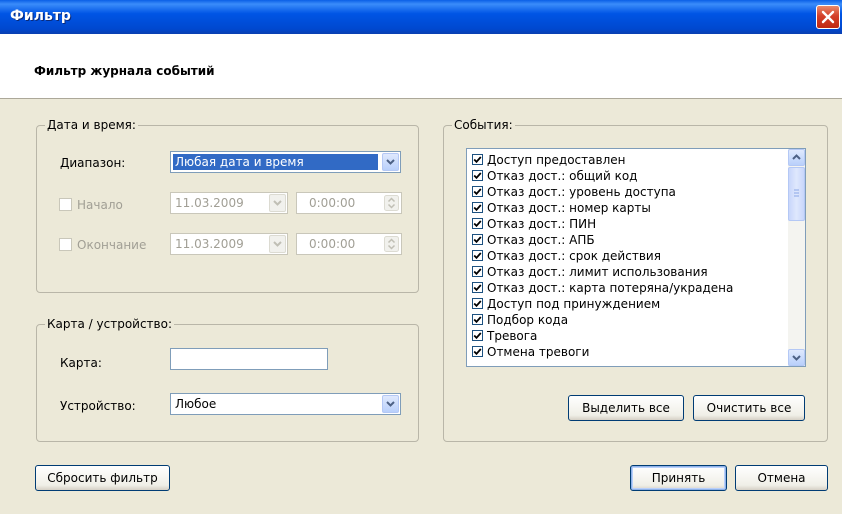 This screenshot has height=514, width=842. I want to click on grip-icon, so click(796, 193).